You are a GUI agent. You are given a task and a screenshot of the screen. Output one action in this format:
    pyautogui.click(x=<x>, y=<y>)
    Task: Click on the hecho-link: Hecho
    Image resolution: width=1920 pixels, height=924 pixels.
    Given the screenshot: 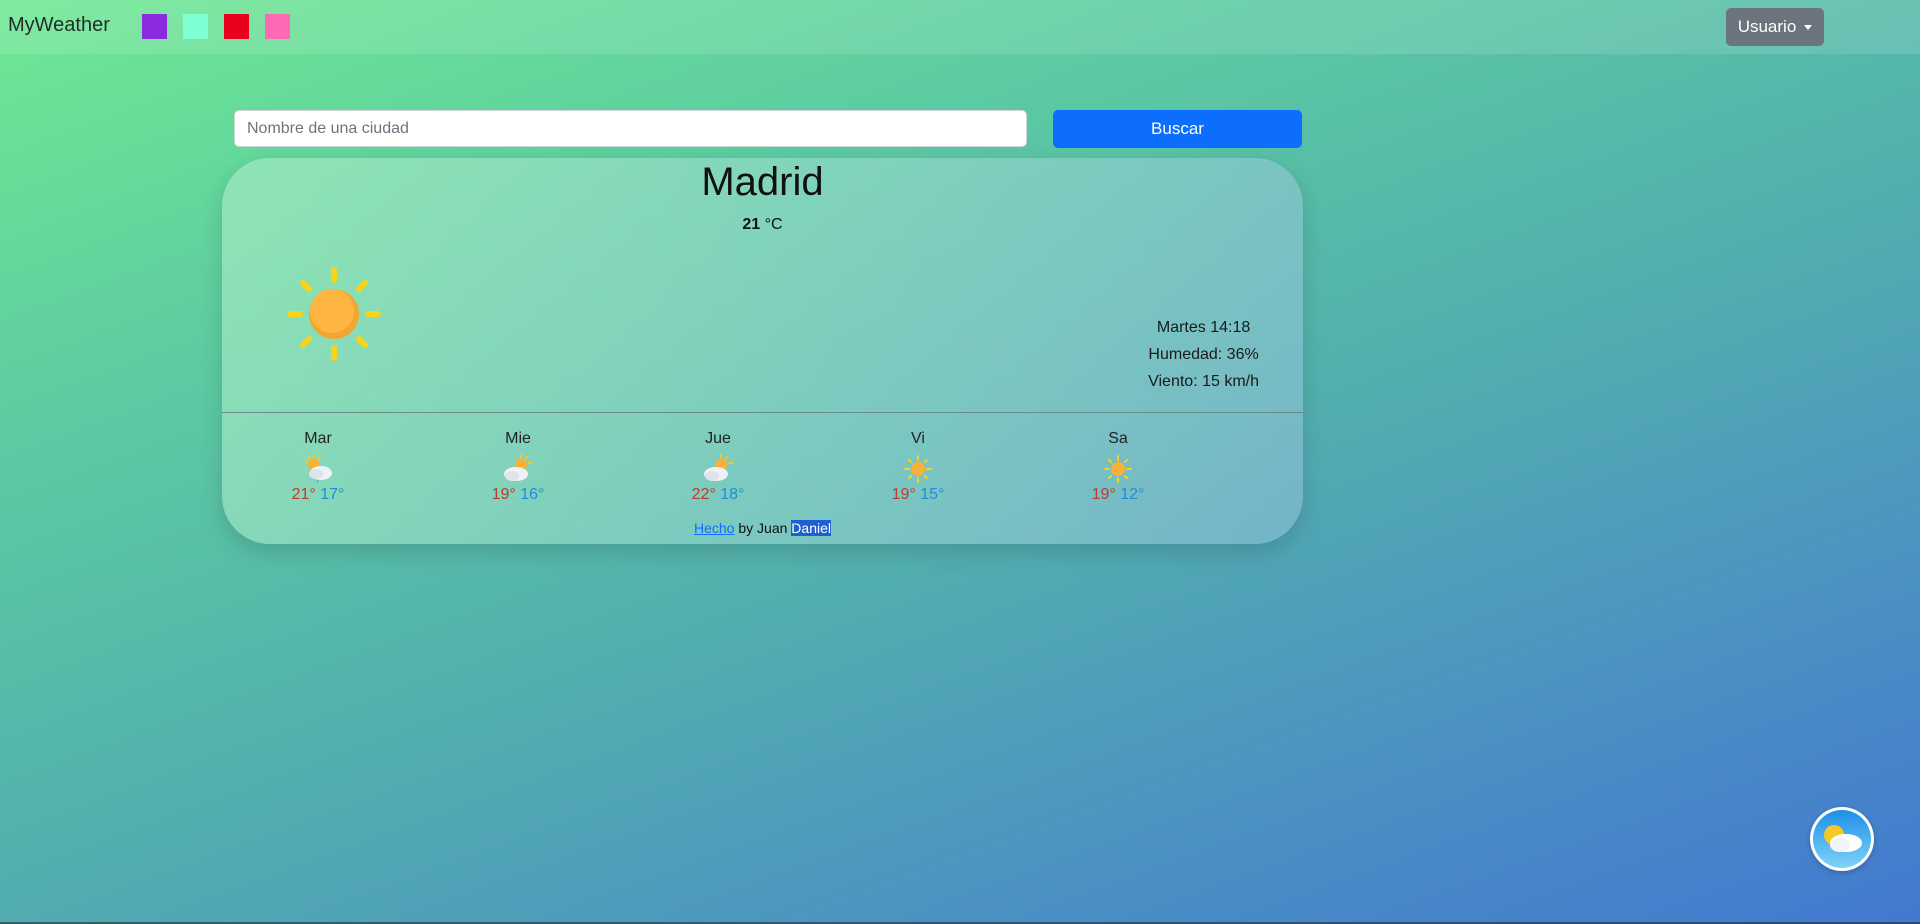 What is the action you would take?
    pyautogui.click(x=714, y=528)
    